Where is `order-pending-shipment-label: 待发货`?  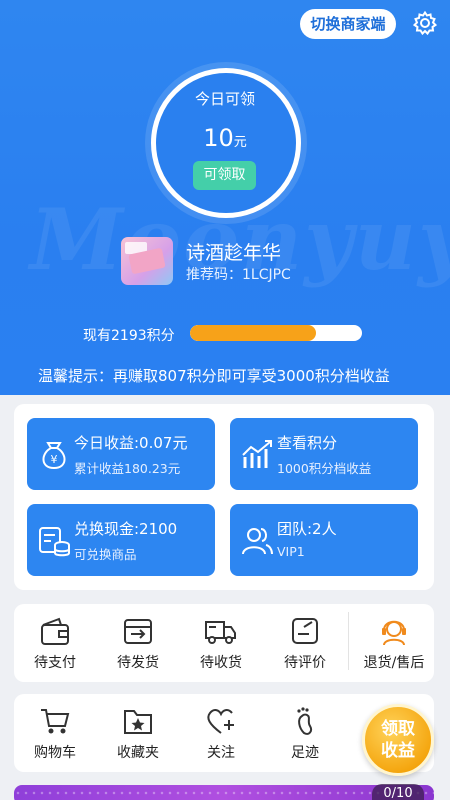
order-pending-shipment-label: 待发货 is located at coordinates (138, 663).